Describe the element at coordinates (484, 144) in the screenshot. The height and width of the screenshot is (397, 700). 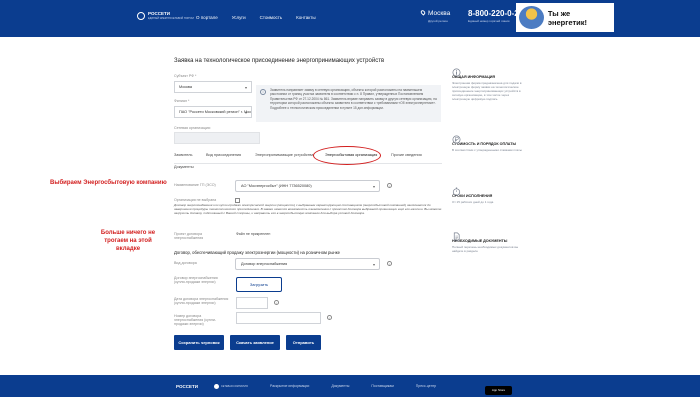
I see `sidebar-title: СТОИМОСТЬ И ПОРЯДОК ОПЛАТЫ` at that location.